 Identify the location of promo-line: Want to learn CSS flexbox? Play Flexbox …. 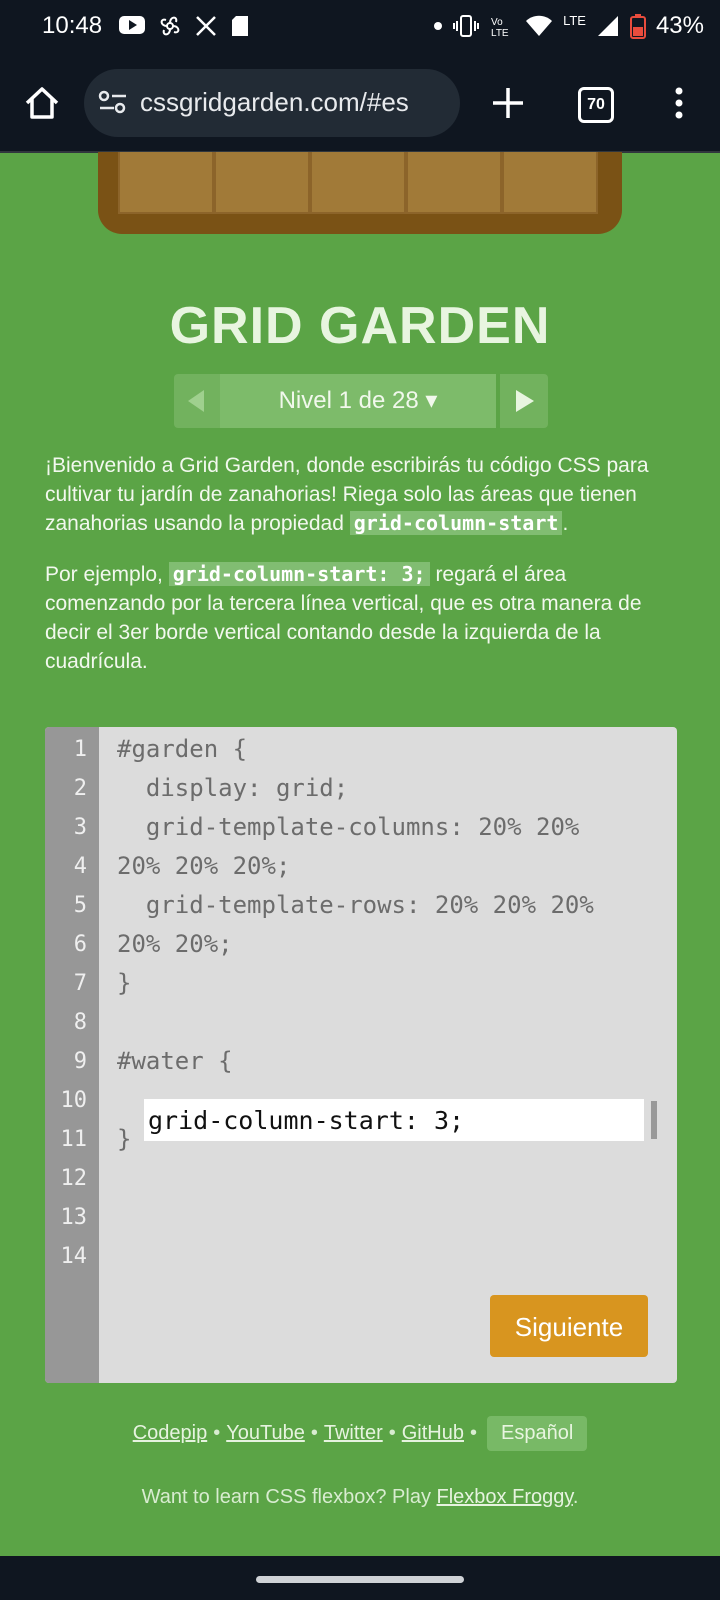
(360, 1497).